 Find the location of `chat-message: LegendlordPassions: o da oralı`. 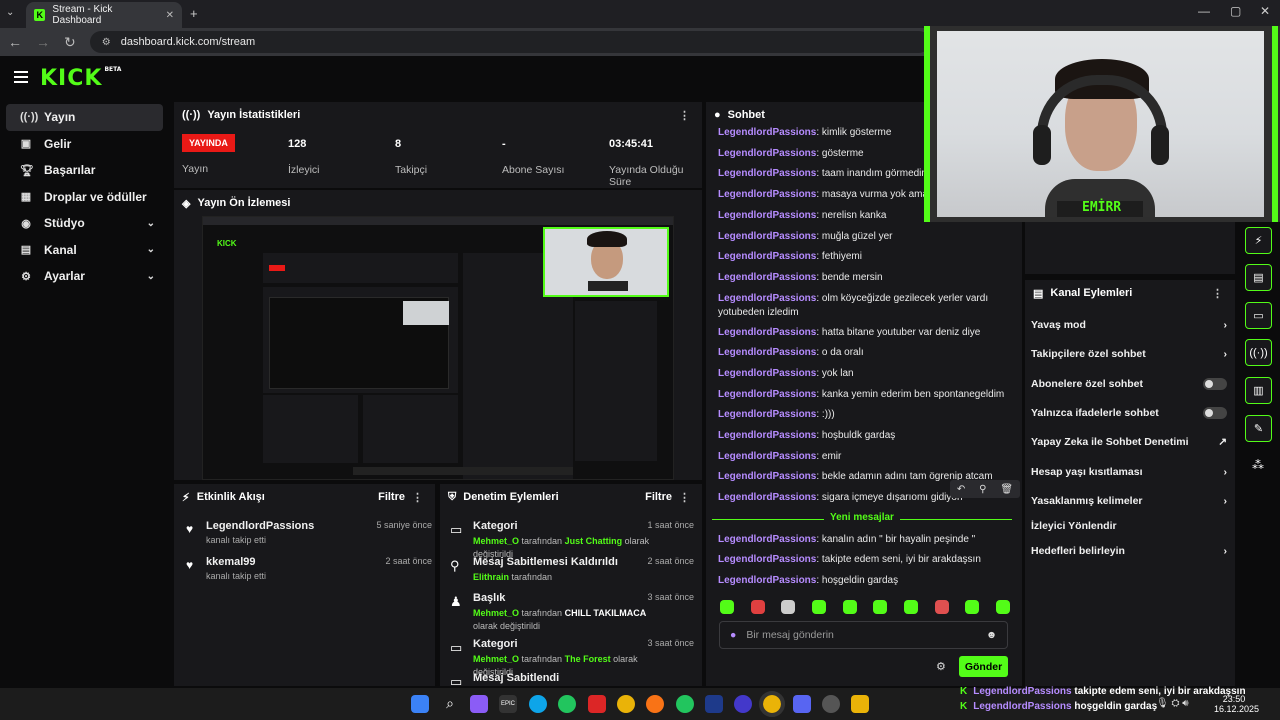

chat-message: LegendlordPassions: o da oralı is located at coordinates (865, 353).